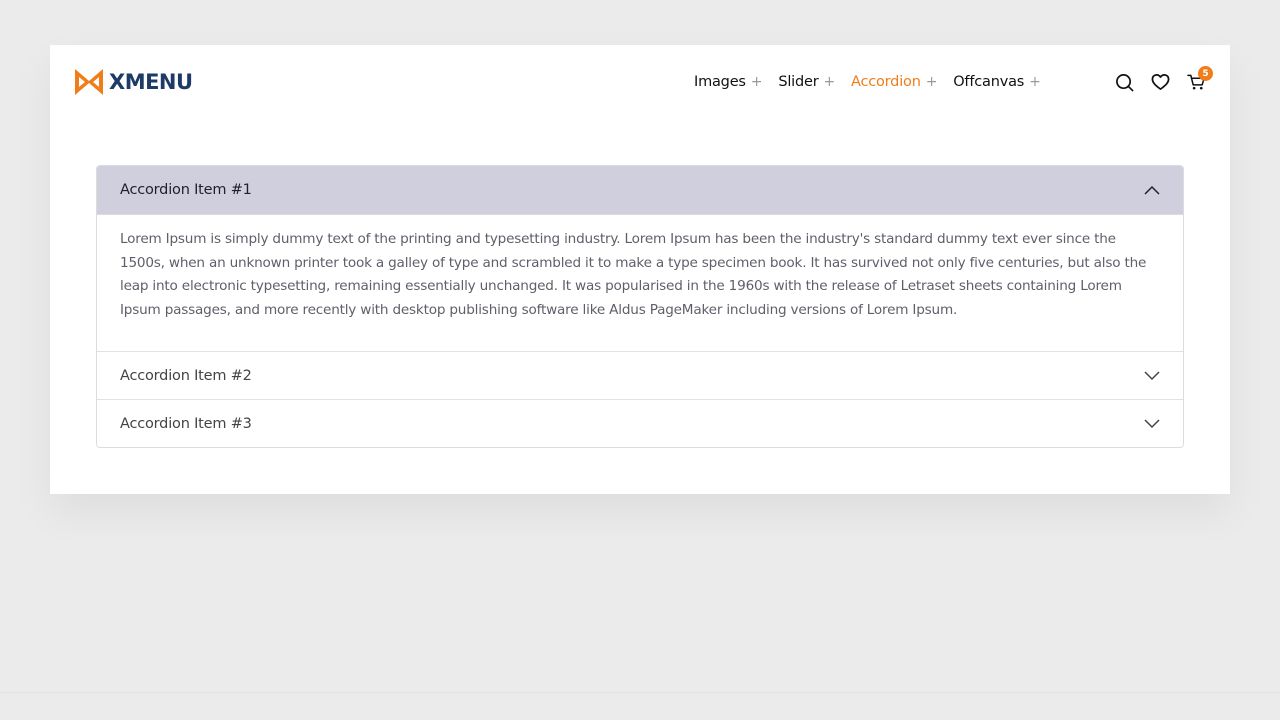  I want to click on nav-item-offcanvas: Offcanvas +, so click(997, 82).